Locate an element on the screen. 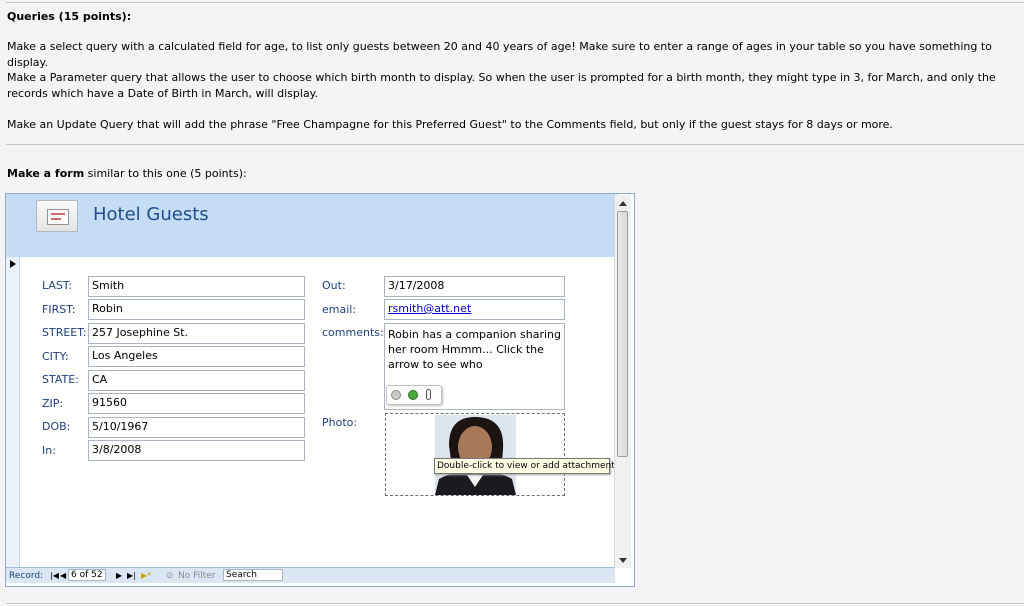 The width and height of the screenshot is (1024, 606). new-record-icon: ▶* is located at coordinates (146, 576).